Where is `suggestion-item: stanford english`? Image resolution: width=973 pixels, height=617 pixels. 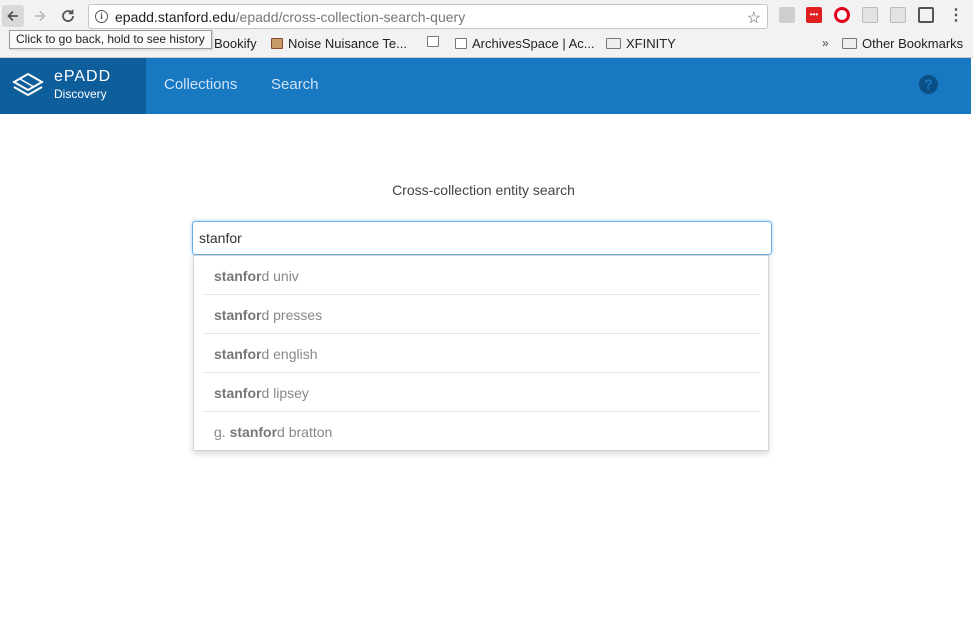
suggestion-item: stanford english is located at coordinates (481, 353).